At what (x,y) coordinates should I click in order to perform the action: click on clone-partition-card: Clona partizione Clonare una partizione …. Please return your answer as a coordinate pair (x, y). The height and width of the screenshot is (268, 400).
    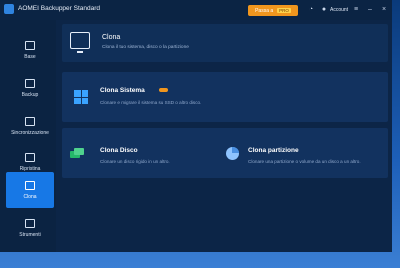
    Looking at the image, I should click on (304, 153).